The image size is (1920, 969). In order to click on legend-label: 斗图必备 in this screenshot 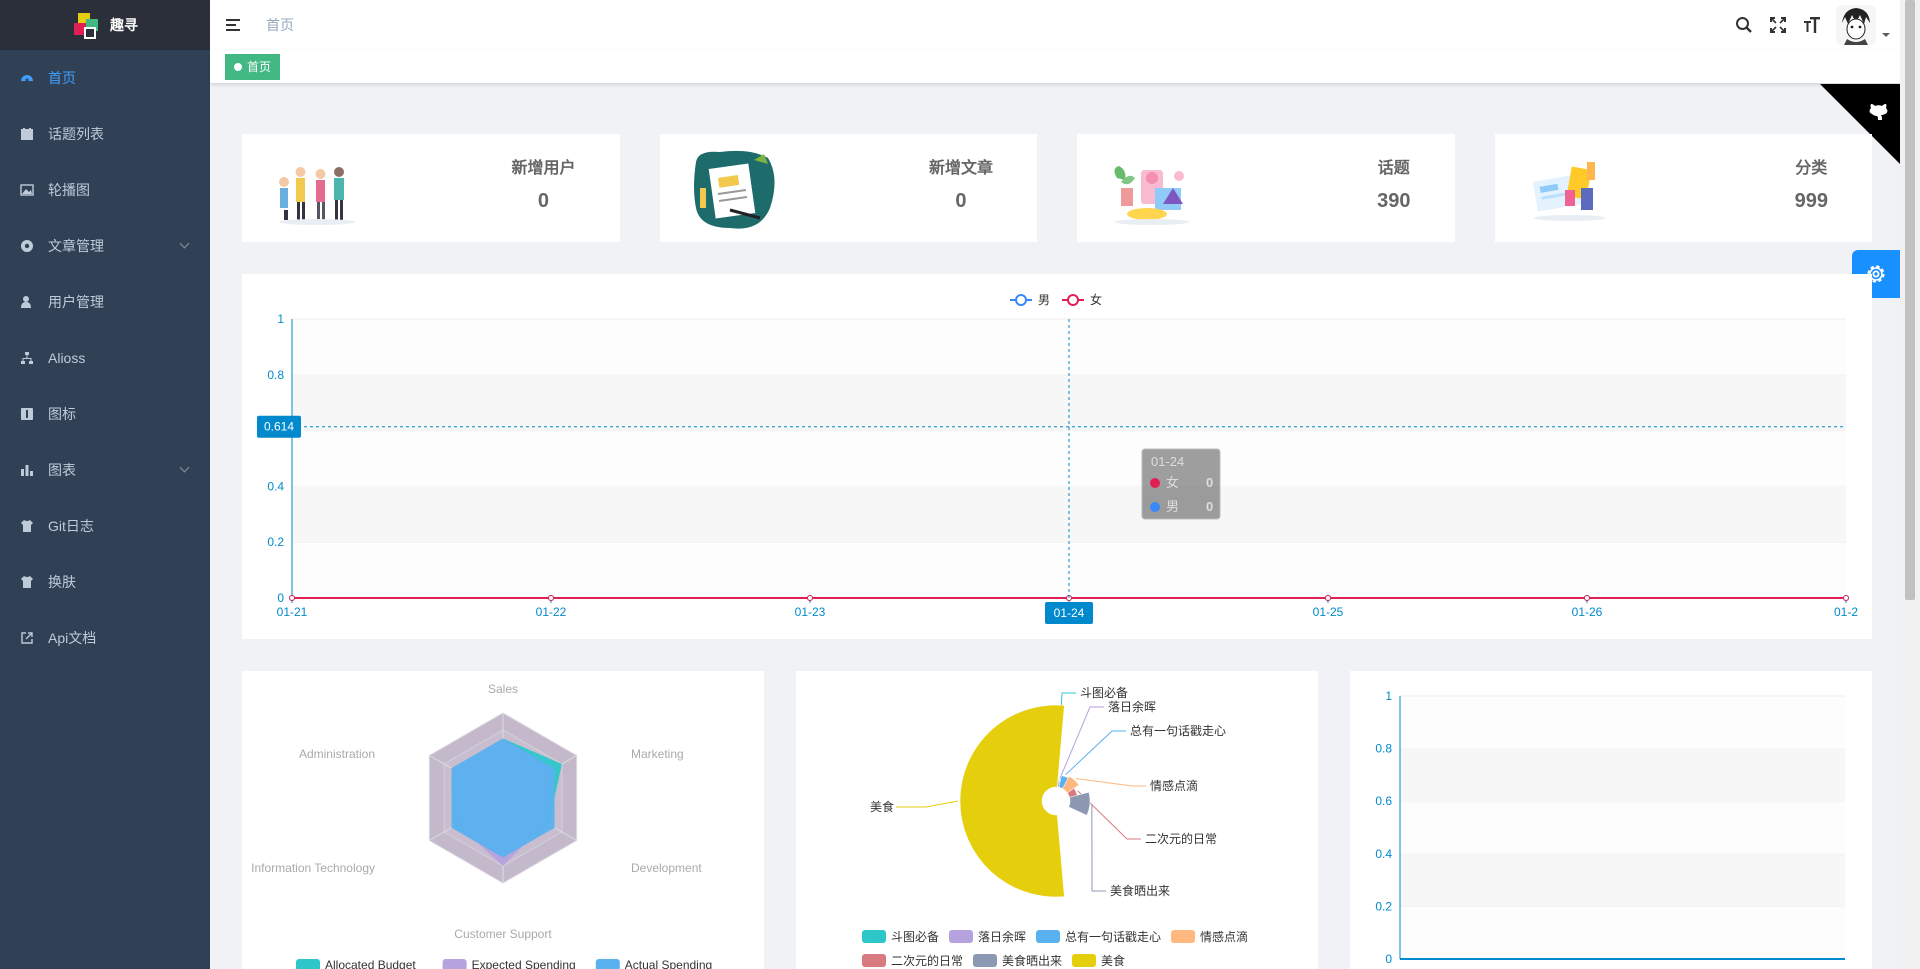, I will do `click(915, 937)`.